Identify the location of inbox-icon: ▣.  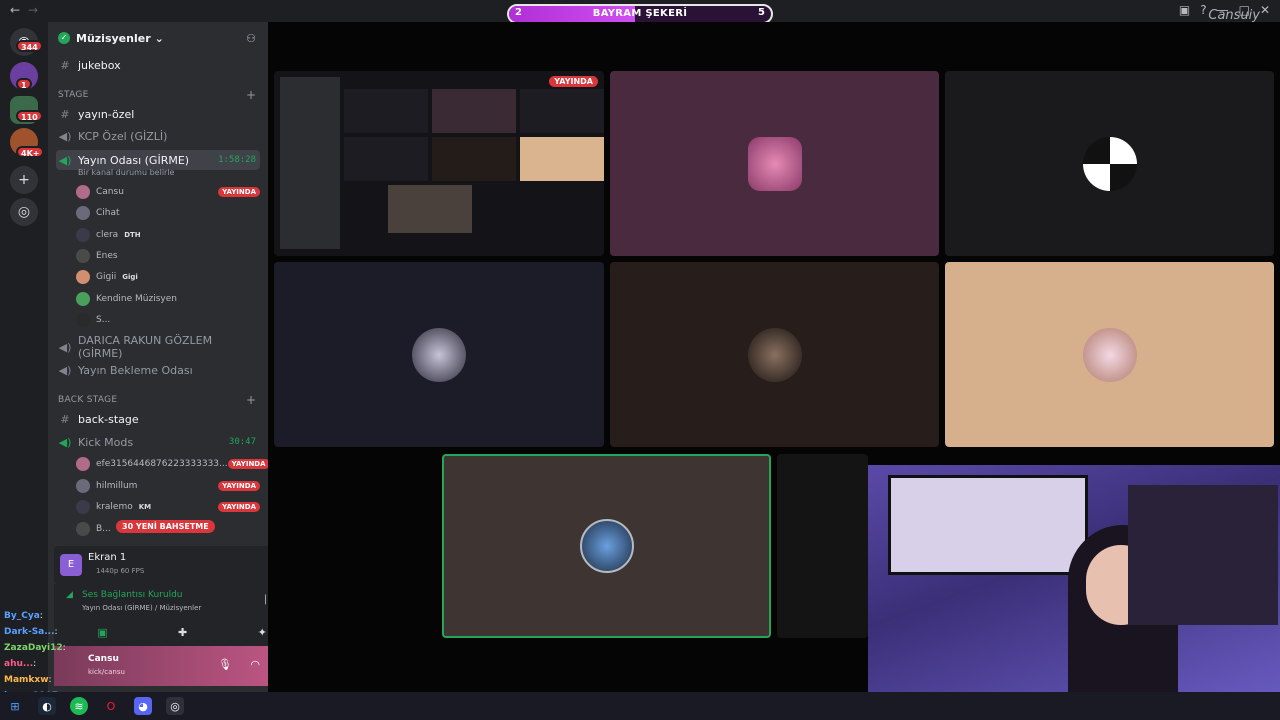
(1184, 10).